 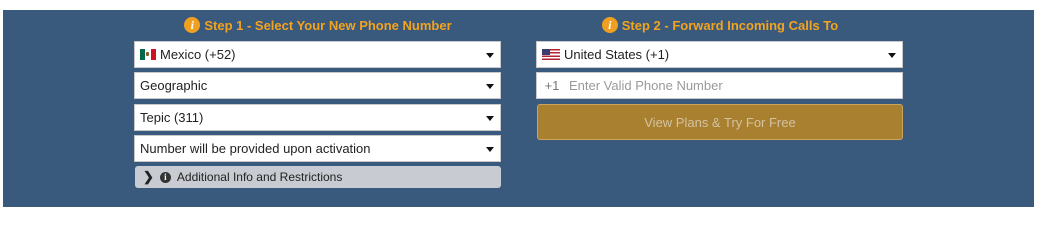 I want to click on step2-title-text: Step 2 - Forward Incoming Calls To, so click(x=730, y=25).